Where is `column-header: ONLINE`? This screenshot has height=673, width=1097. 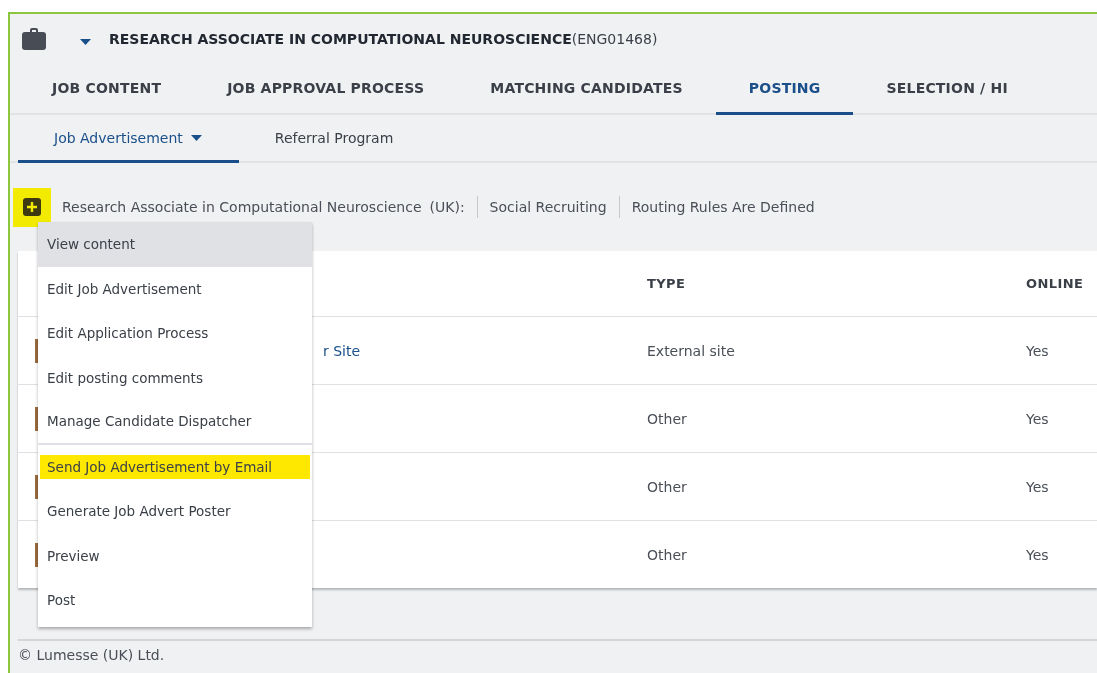 column-header: ONLINE is located at coordinates (1055, 283).